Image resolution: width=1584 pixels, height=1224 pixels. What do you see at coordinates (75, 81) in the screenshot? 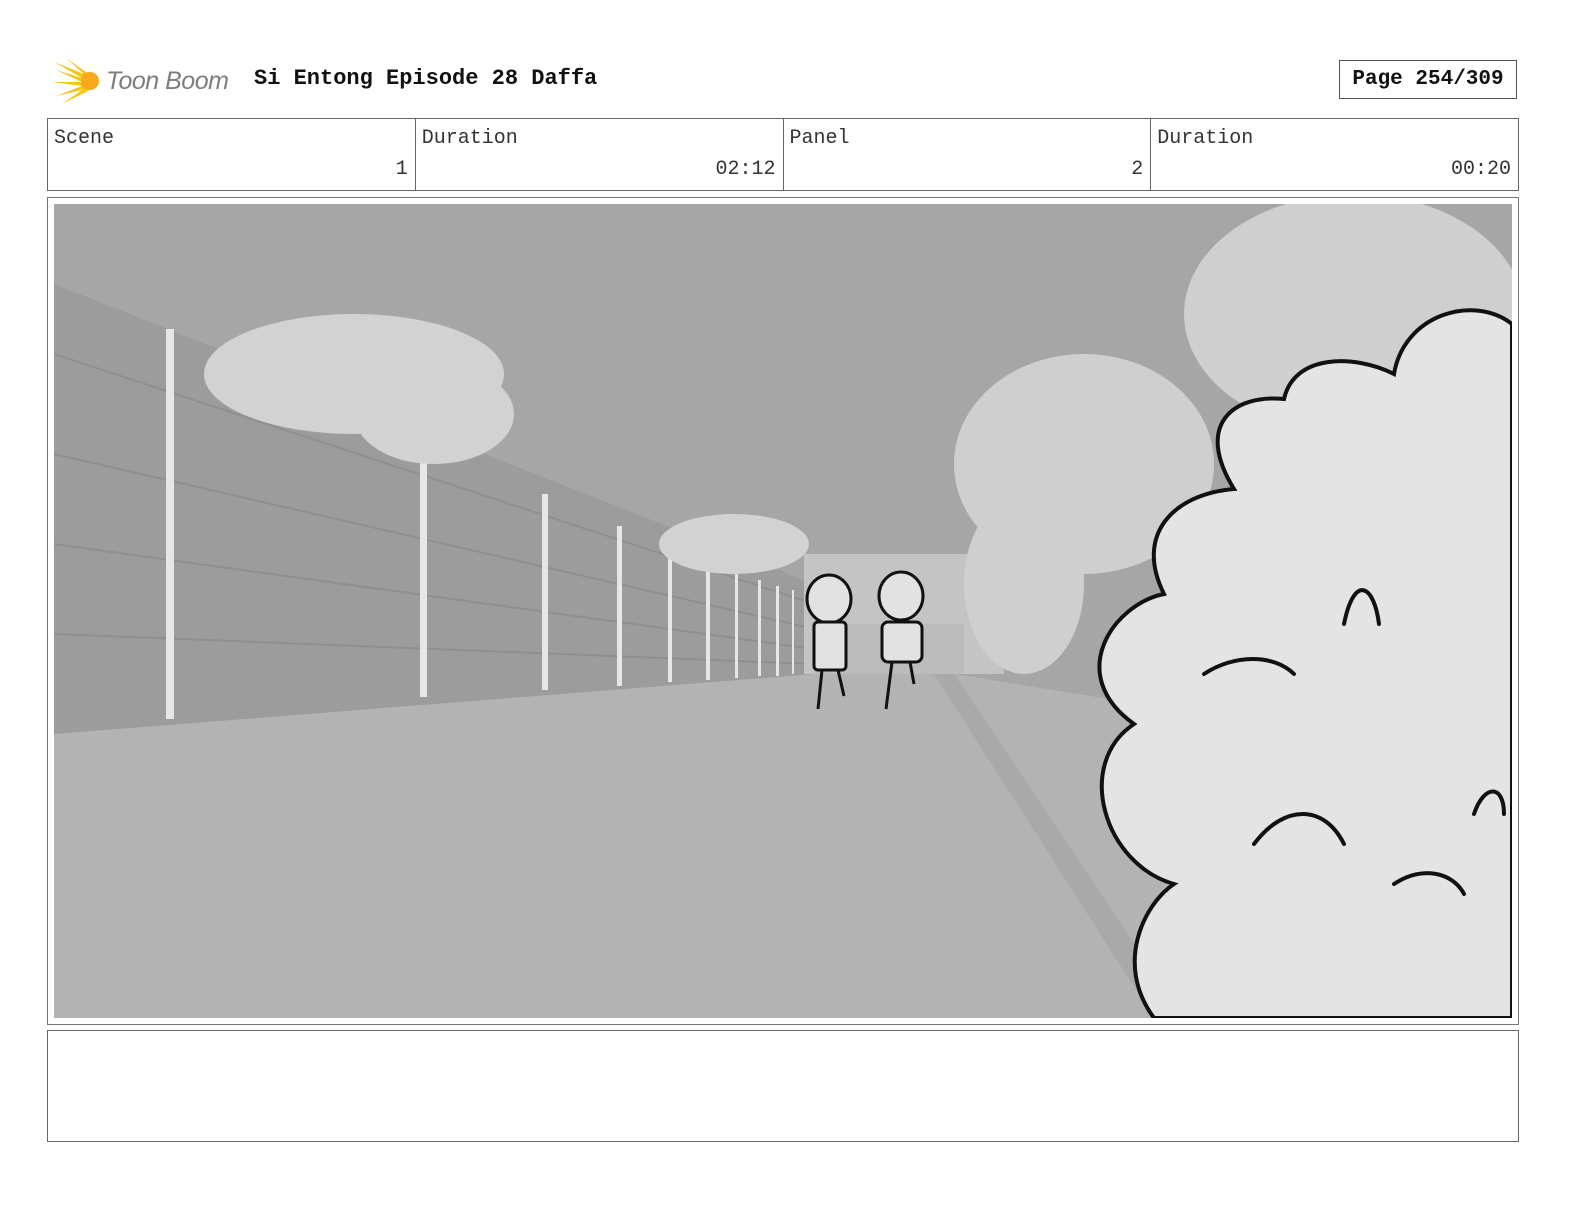
I see `toon-boom-flare-icon` at bounding box center [75, 81].